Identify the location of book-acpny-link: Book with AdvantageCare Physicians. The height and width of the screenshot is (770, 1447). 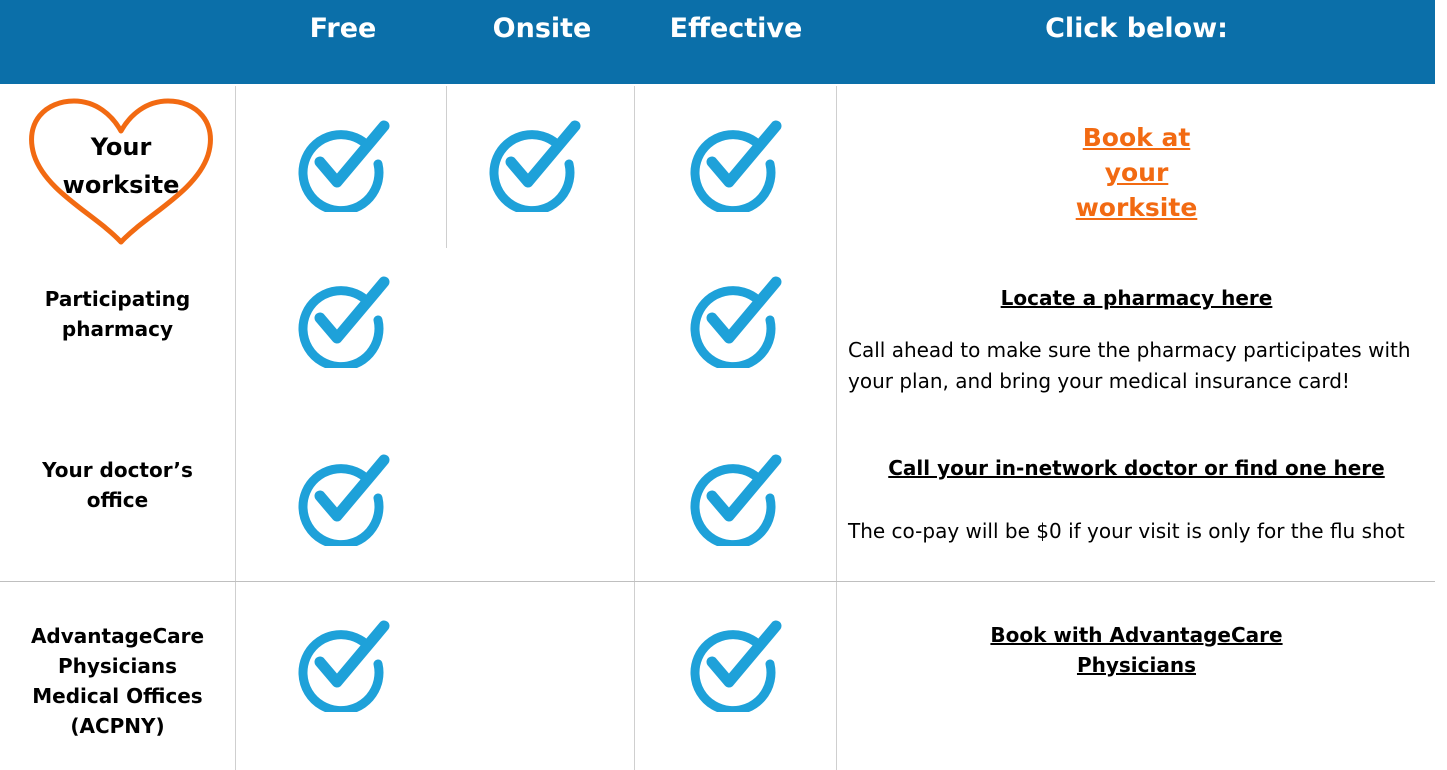
(1137, 650).